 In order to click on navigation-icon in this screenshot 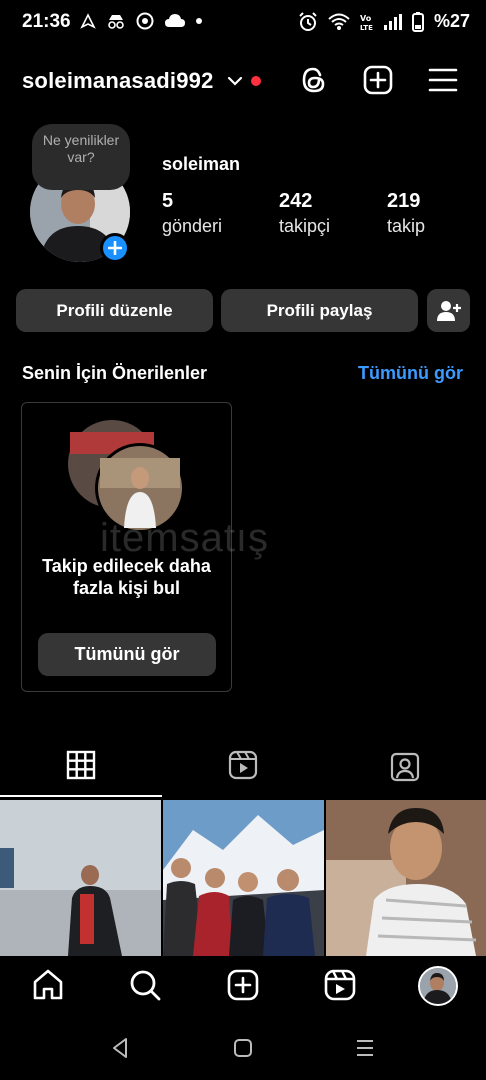, I will do `click(88, 21)`.